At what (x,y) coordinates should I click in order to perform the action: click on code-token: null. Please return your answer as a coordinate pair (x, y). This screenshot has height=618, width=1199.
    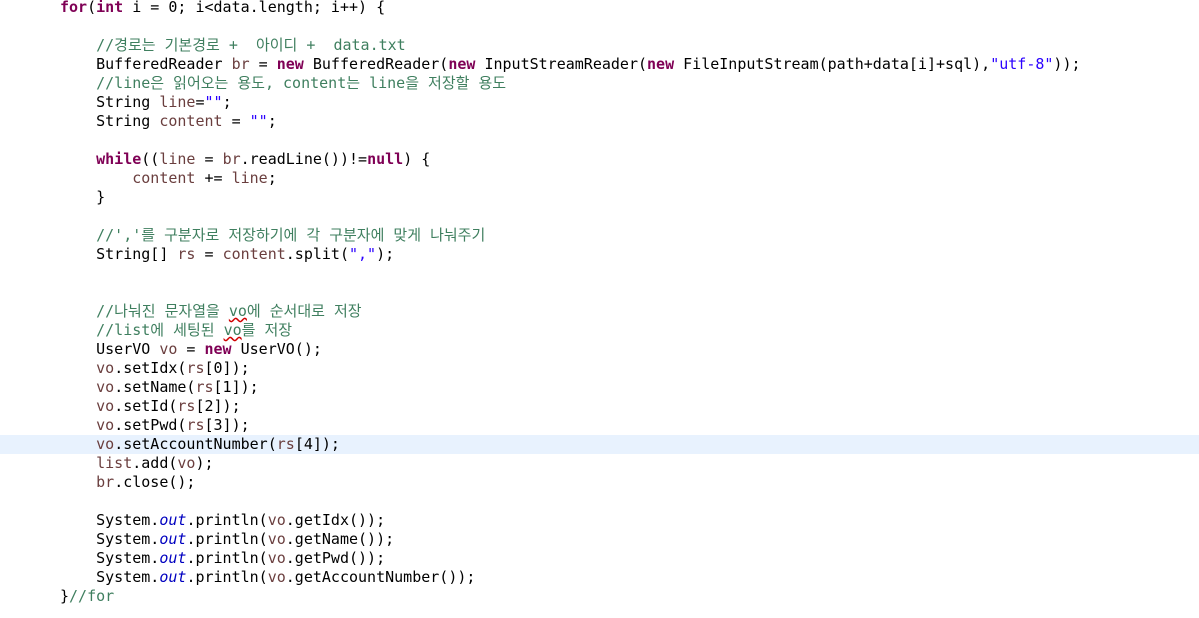
    Looking at the image, I should click on (385, 159).